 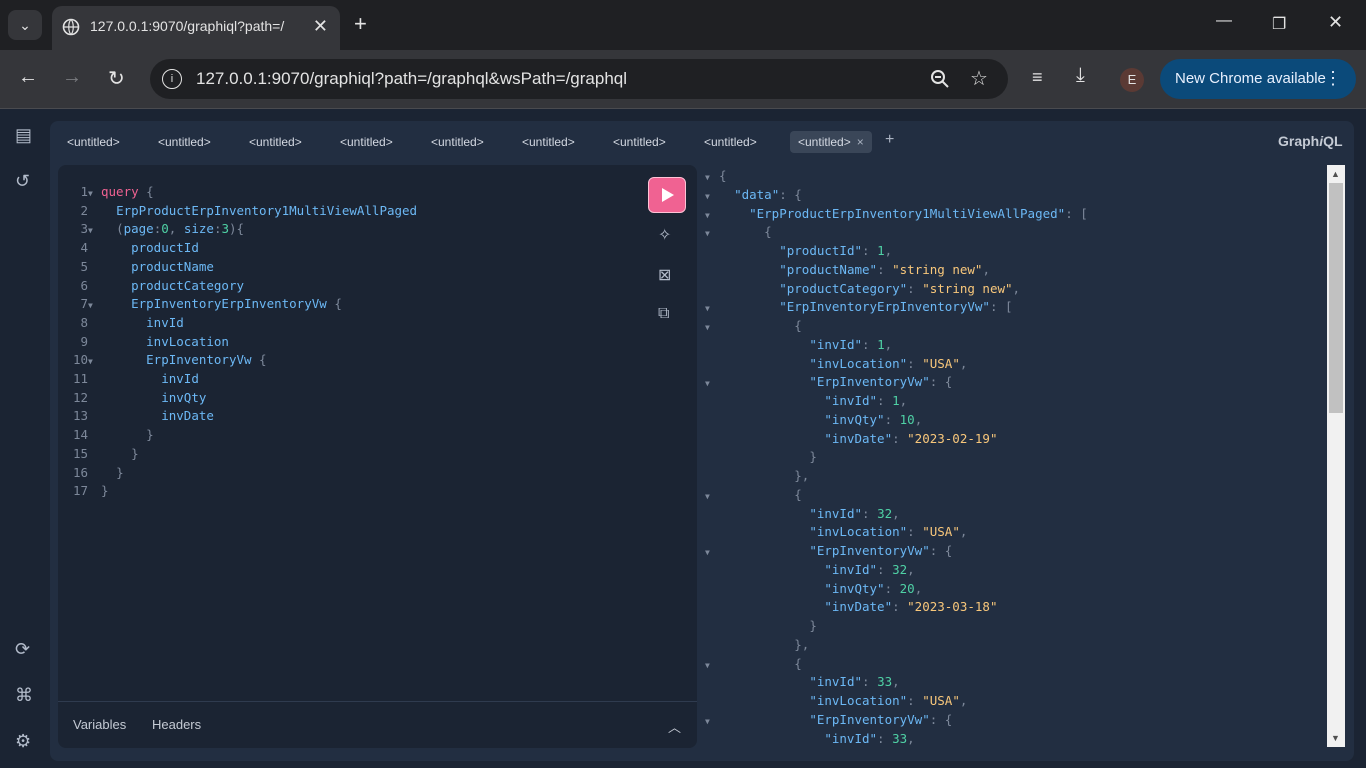 What do you see at coordinates (940, 79) in the screenshot?
I see `zoom-icon` at bounding box center [940, 79].